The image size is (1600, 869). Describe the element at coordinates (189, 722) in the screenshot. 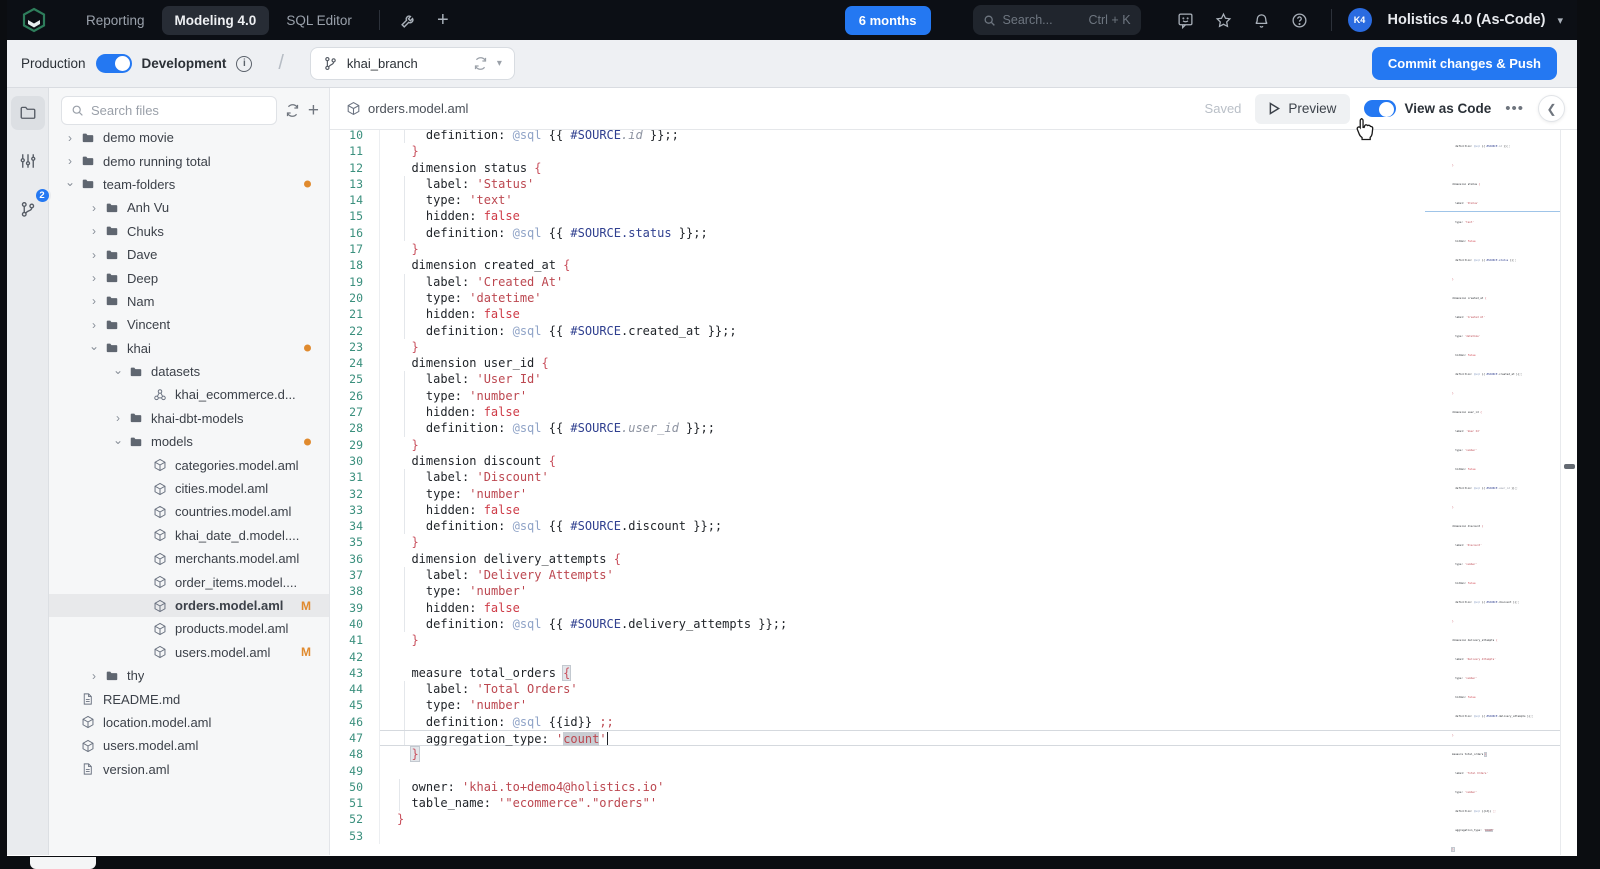

I see `tree-item-location-model-aml: location.model.aml` at that location.